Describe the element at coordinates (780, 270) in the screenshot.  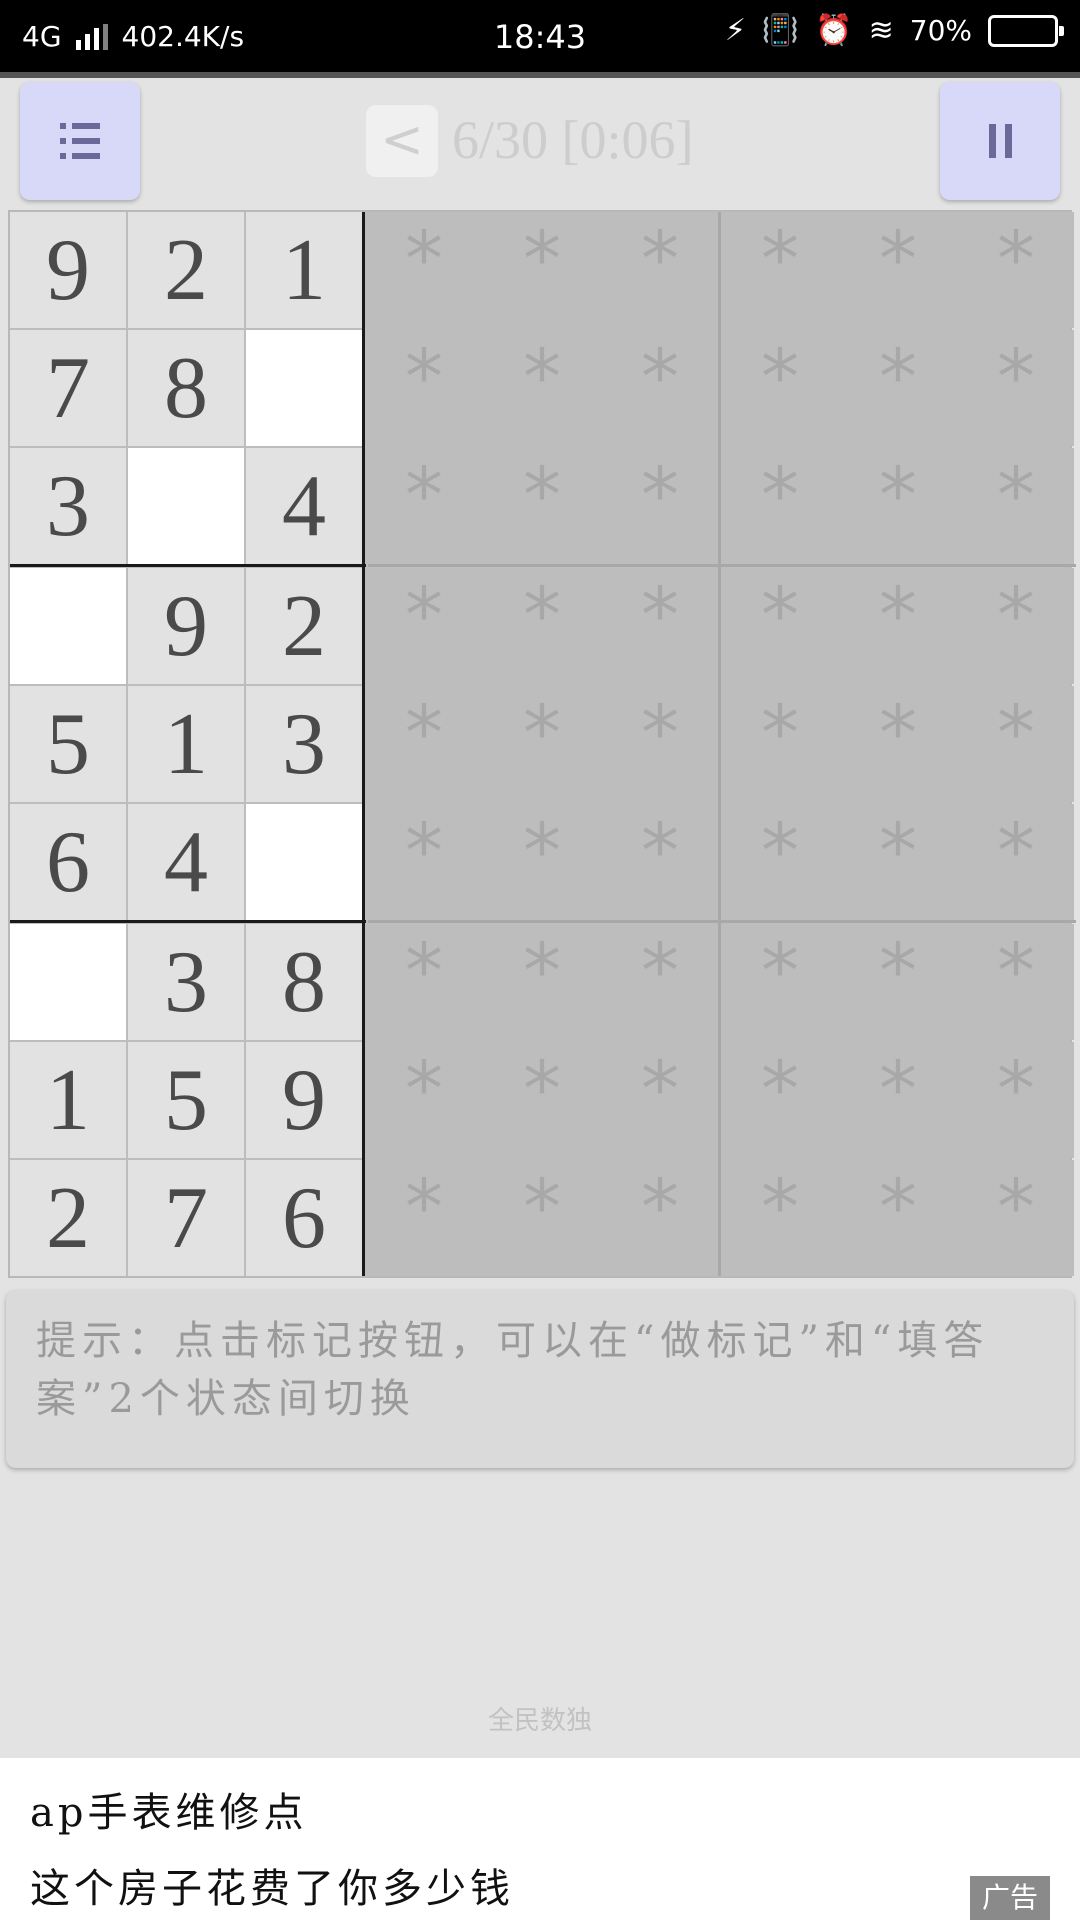
I see `hidden-cell-r1c7: *` at that location.